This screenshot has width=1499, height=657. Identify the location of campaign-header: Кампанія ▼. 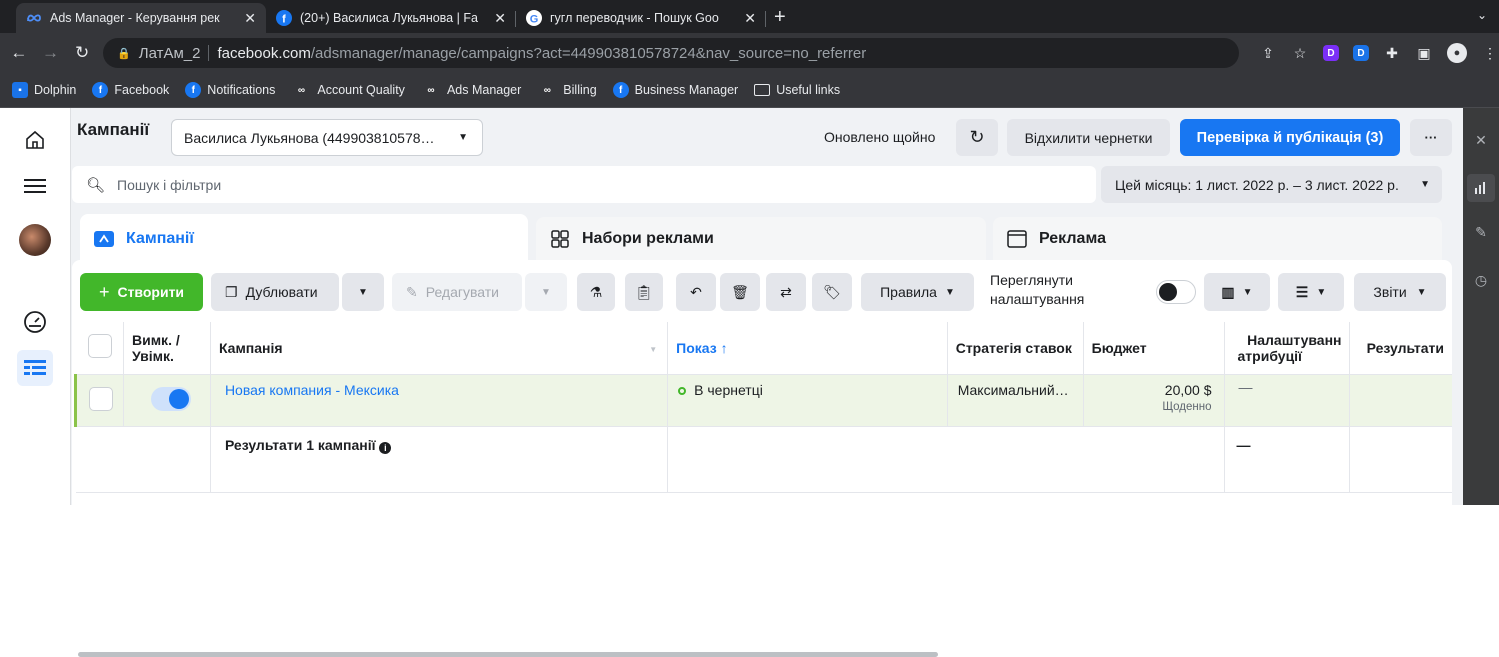
(439, 348).